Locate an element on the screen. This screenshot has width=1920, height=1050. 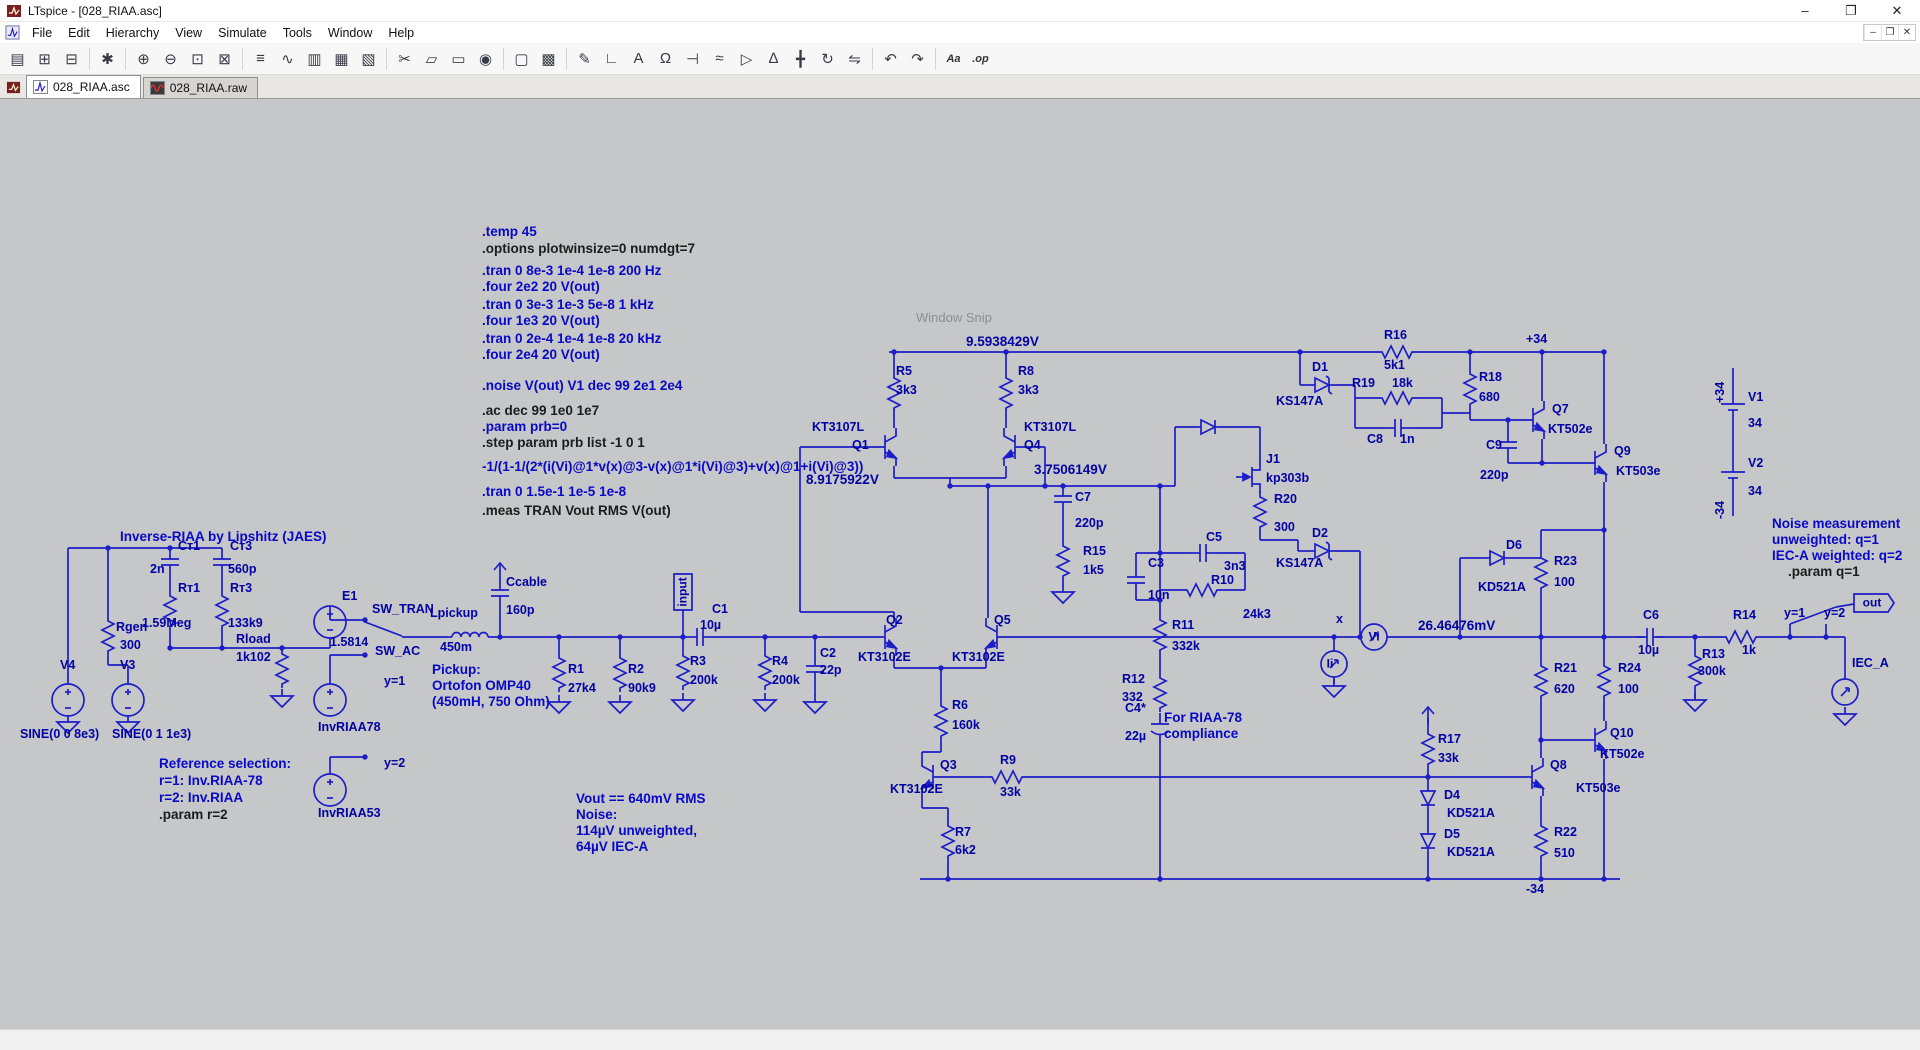
schematic-label: Noise: is located at coordinates (597, 814).